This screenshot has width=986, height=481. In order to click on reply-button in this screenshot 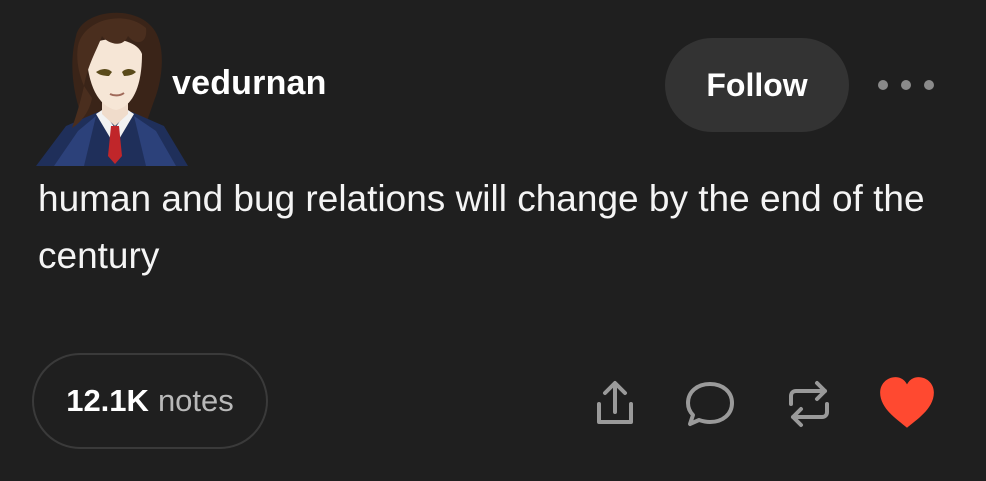, I will do `click(710, 404)`.